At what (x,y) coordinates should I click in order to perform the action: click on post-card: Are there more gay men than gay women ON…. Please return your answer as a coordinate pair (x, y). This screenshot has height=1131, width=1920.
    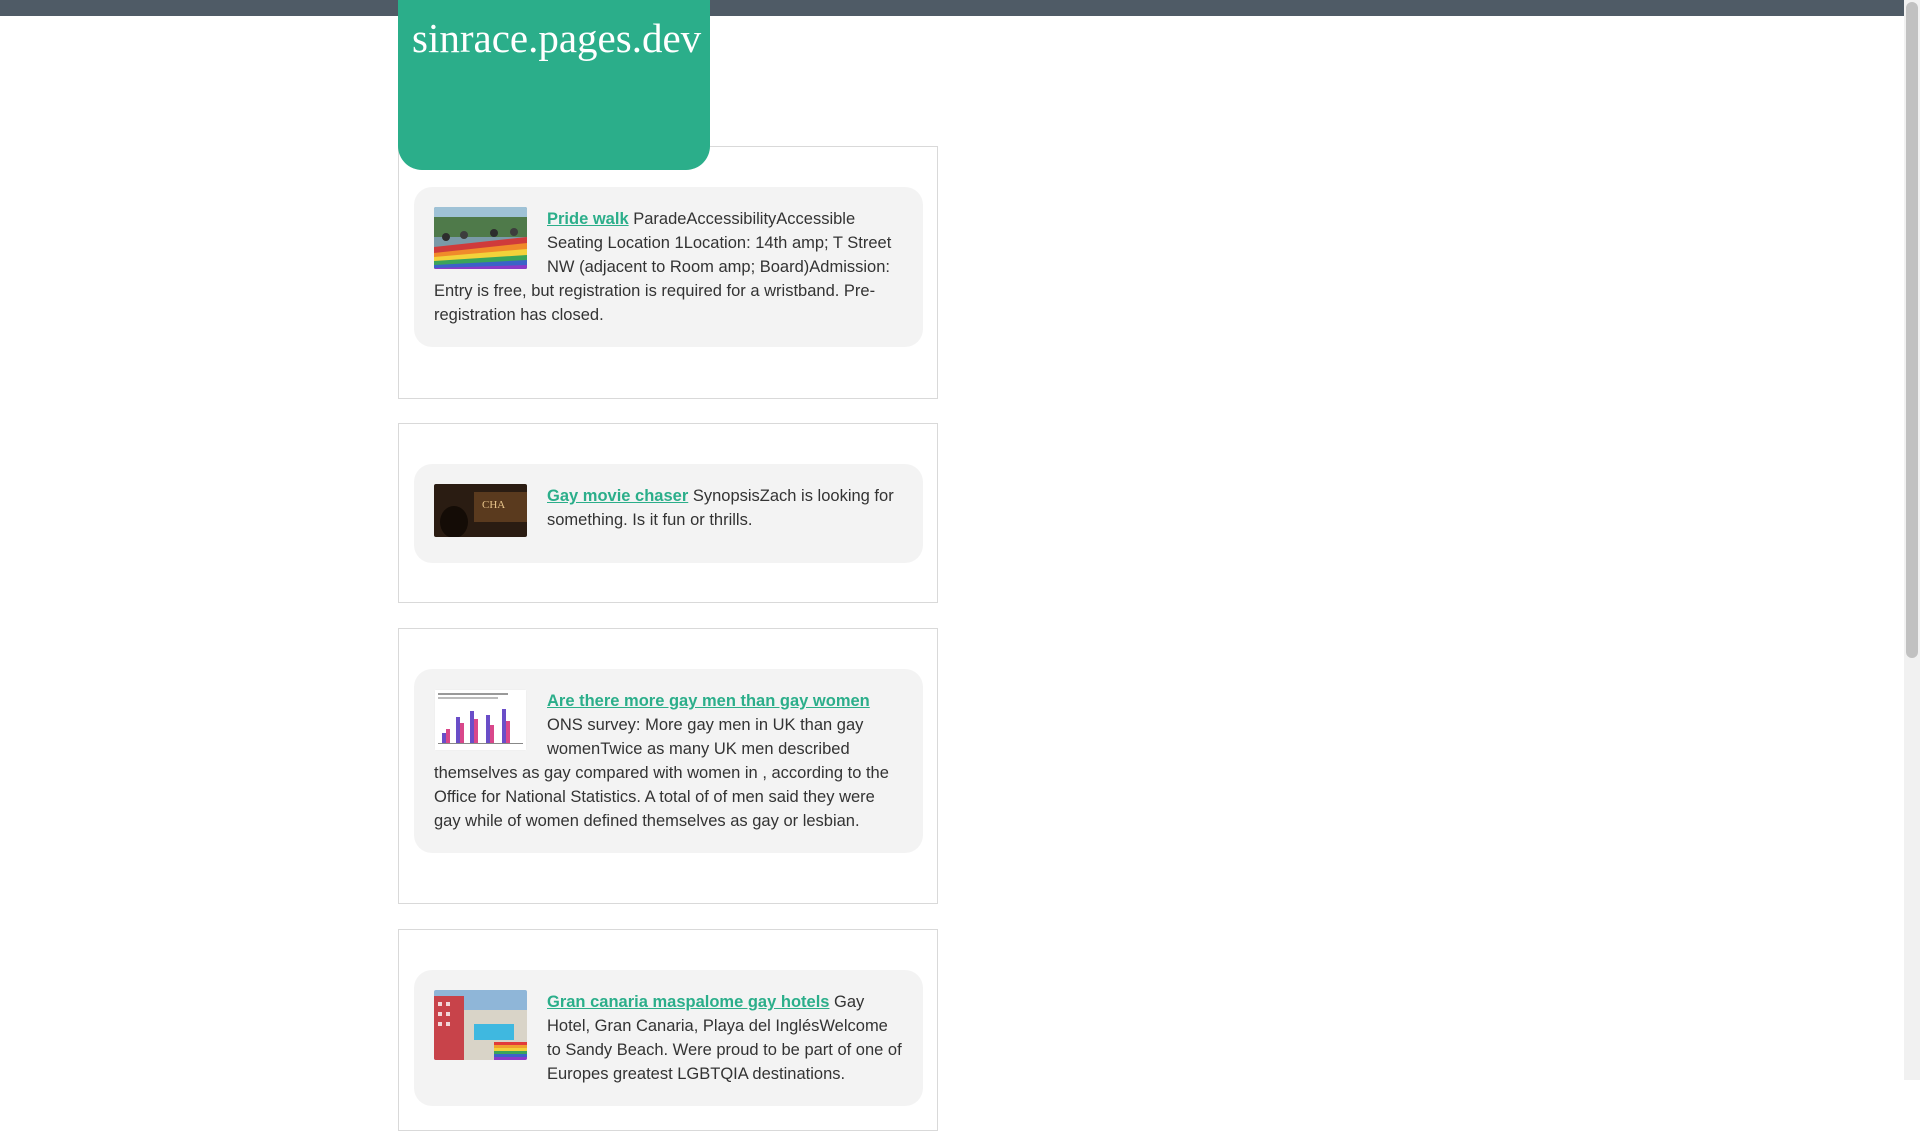
    Looking at the image, I should click on (668, 761).